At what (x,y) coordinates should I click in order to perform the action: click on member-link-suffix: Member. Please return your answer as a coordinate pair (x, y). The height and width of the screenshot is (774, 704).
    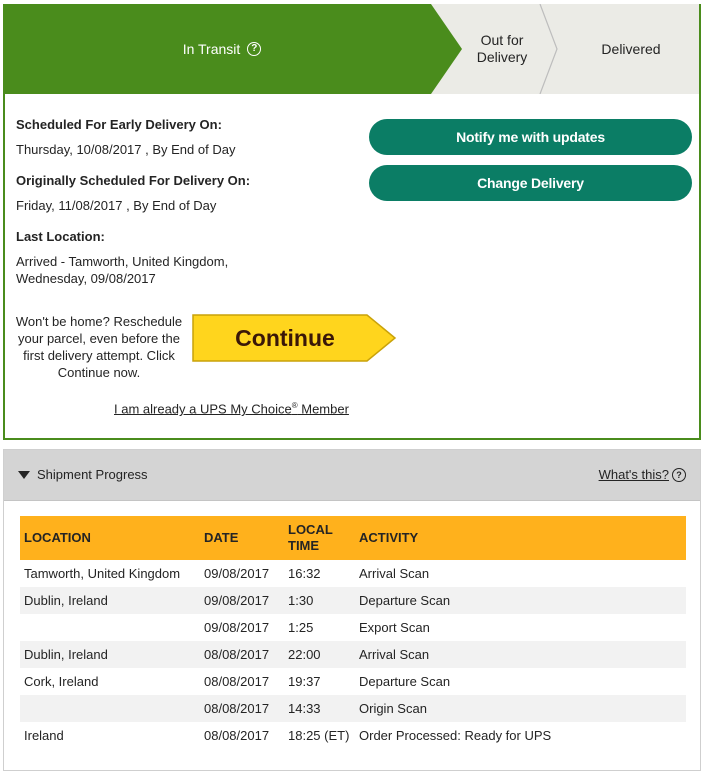
    Looking at the image, I should click on (323, 409).